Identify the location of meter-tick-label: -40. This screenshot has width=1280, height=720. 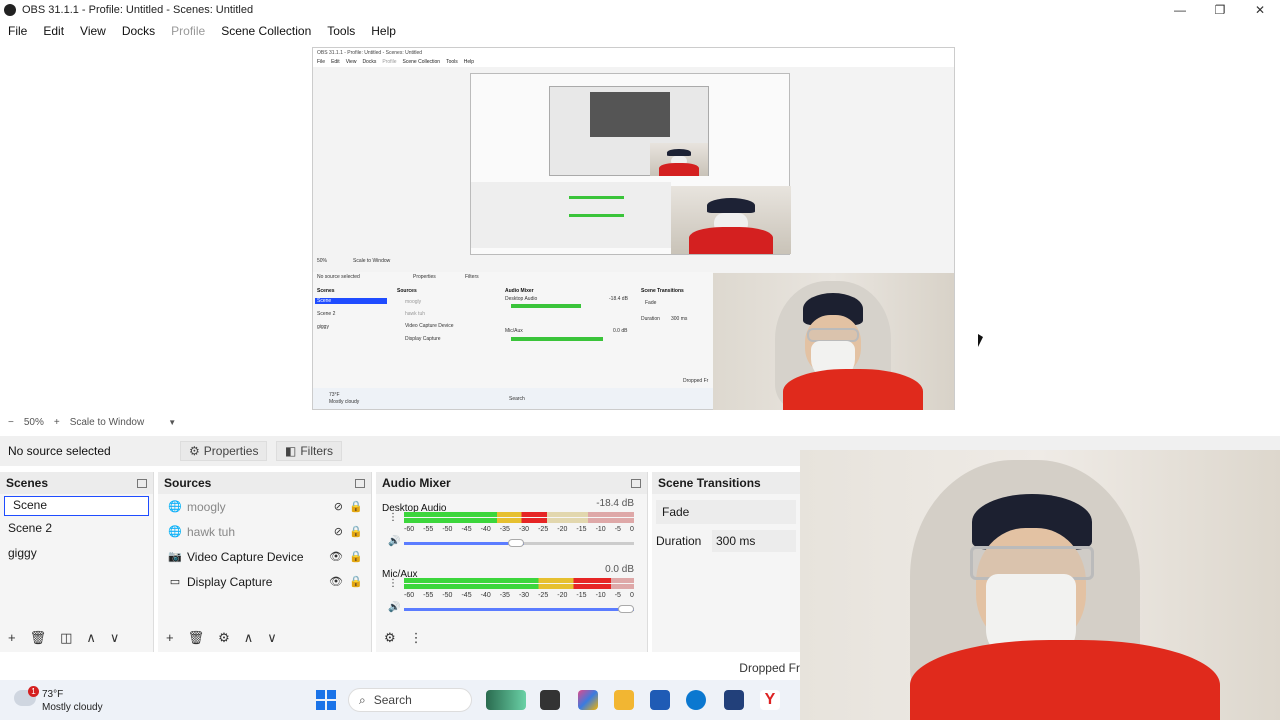
(485, 595).